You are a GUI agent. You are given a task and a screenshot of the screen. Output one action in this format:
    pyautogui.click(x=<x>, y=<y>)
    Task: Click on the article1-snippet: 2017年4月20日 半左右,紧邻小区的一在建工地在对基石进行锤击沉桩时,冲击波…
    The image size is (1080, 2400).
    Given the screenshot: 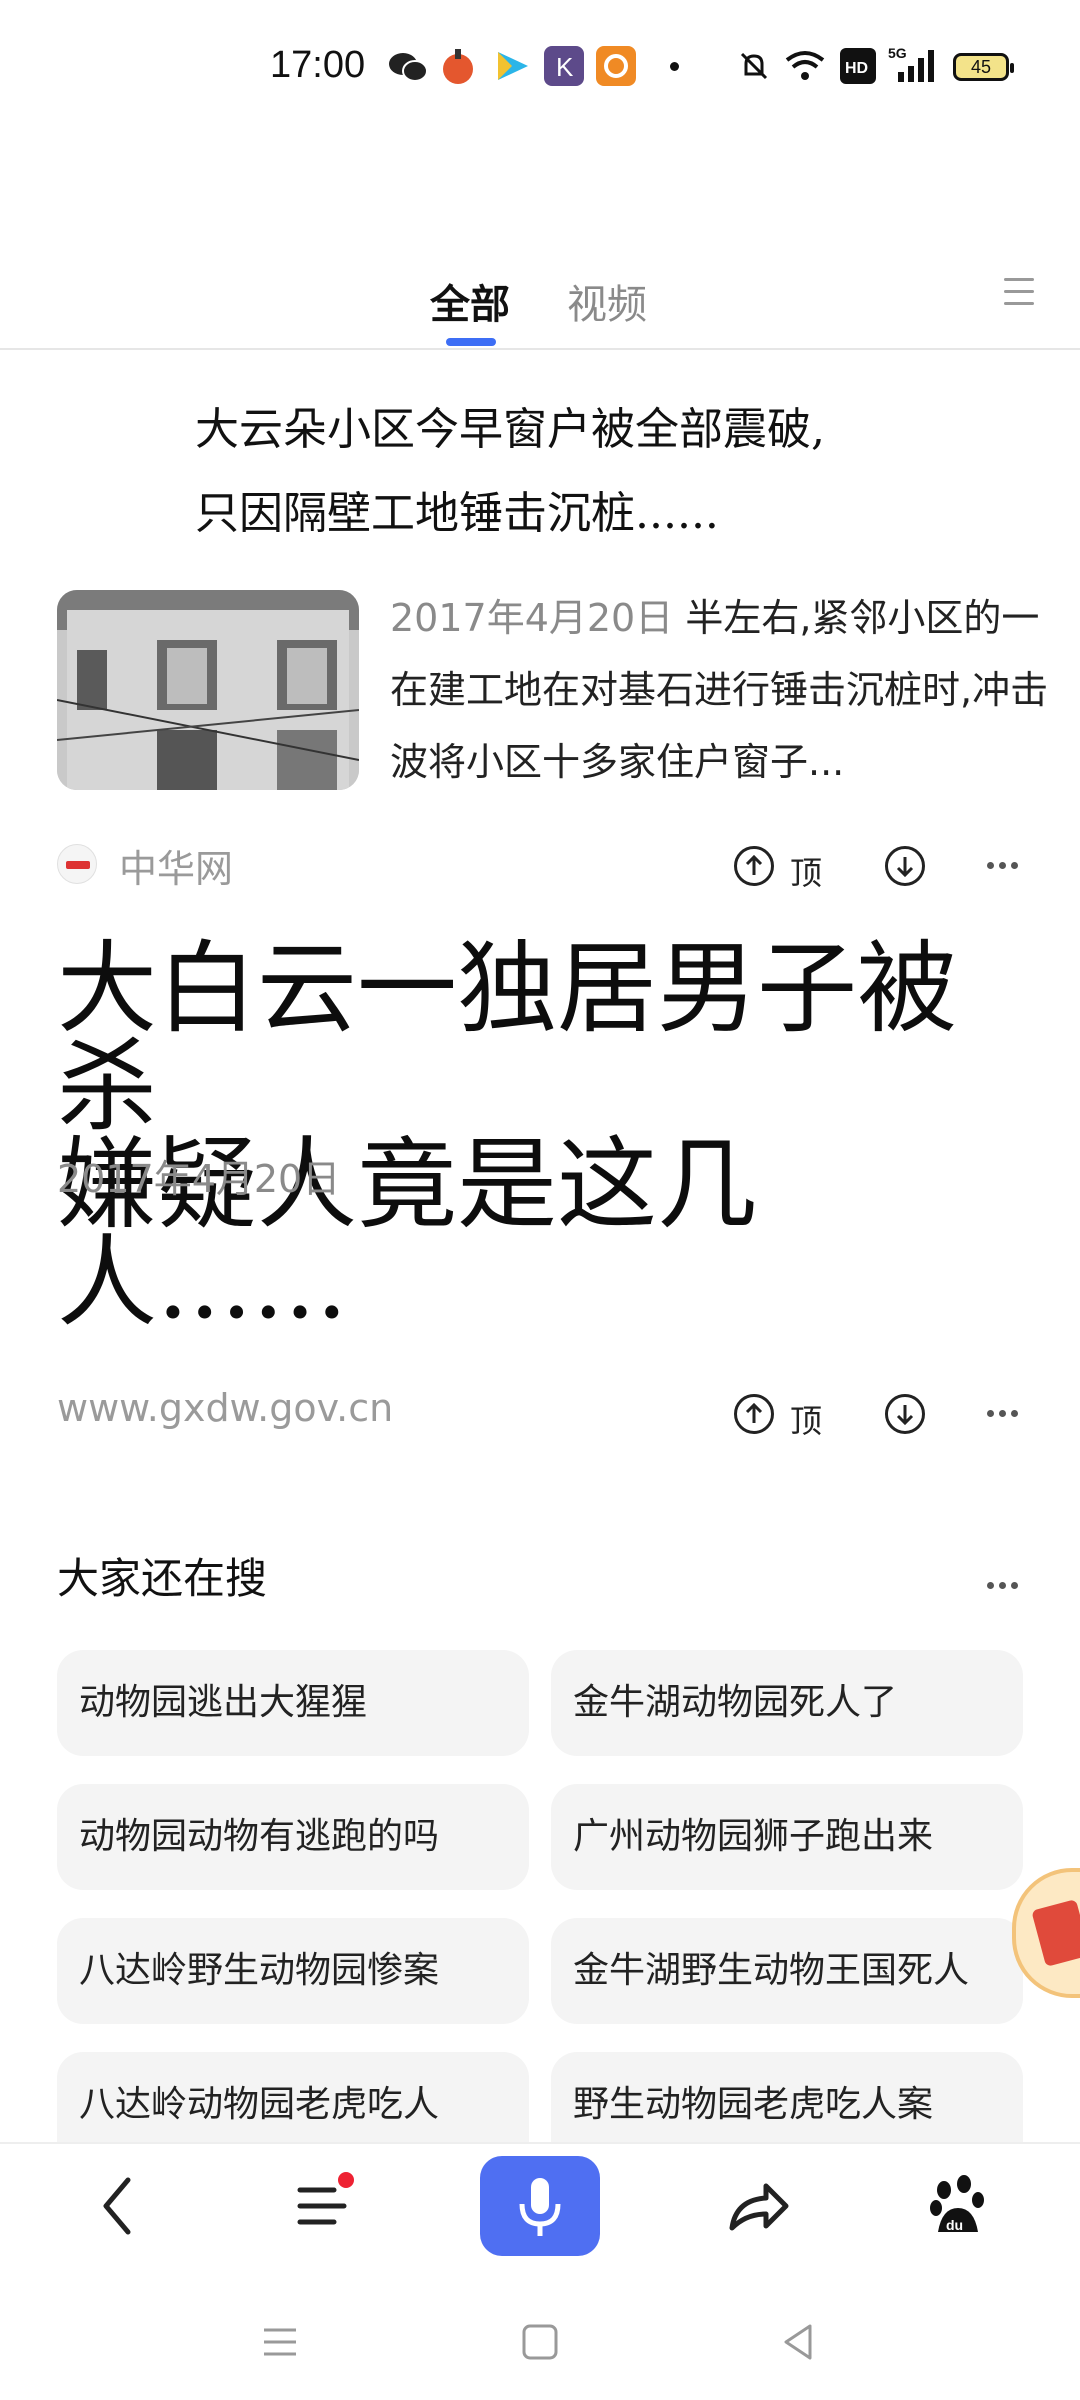 What is the action you would take?
    pyautogui.click(x=730, y=690)
    